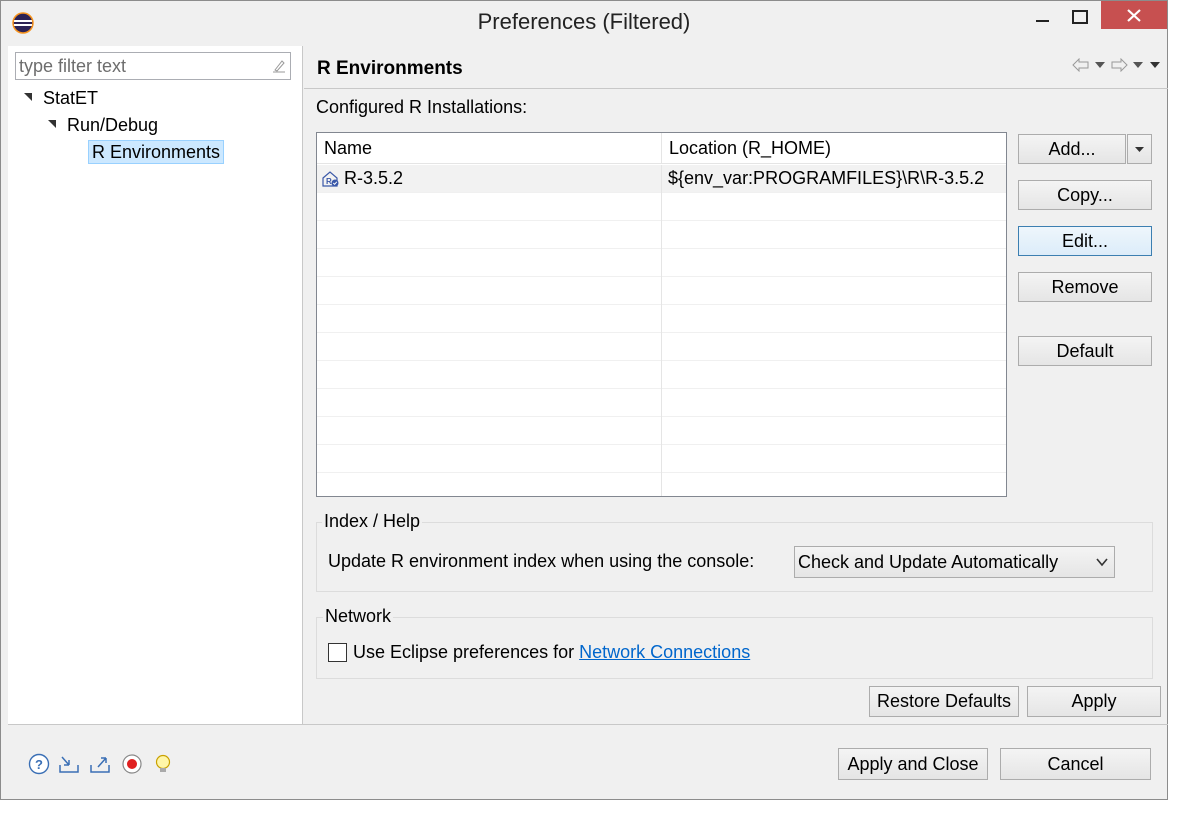  What do you see at coordinates (1042, 18) in the screenshot?
I see `minimize-button` at bounding box center [1042, 18].